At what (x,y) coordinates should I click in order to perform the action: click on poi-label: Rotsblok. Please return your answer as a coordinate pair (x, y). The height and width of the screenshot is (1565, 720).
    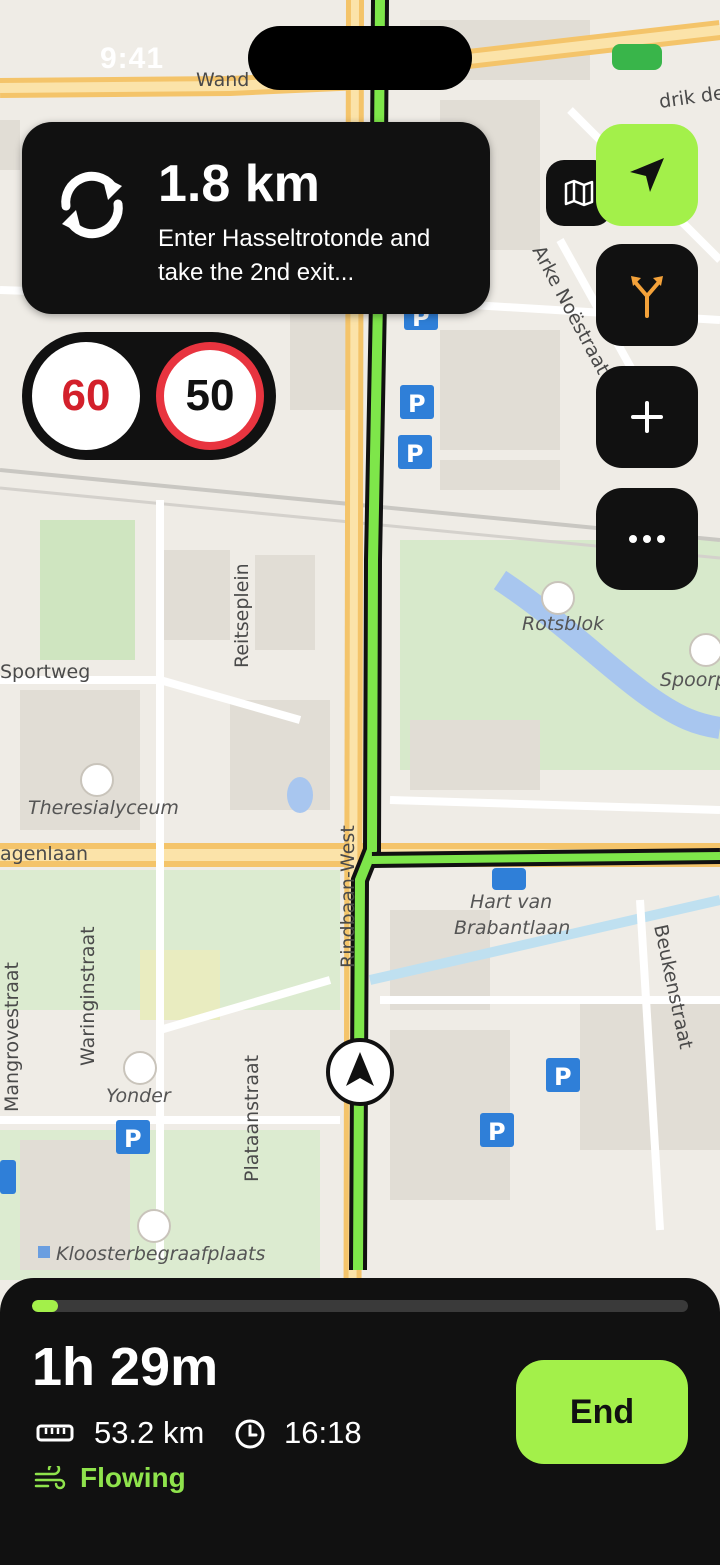
    Looking at the image, I should click on (563, 624).